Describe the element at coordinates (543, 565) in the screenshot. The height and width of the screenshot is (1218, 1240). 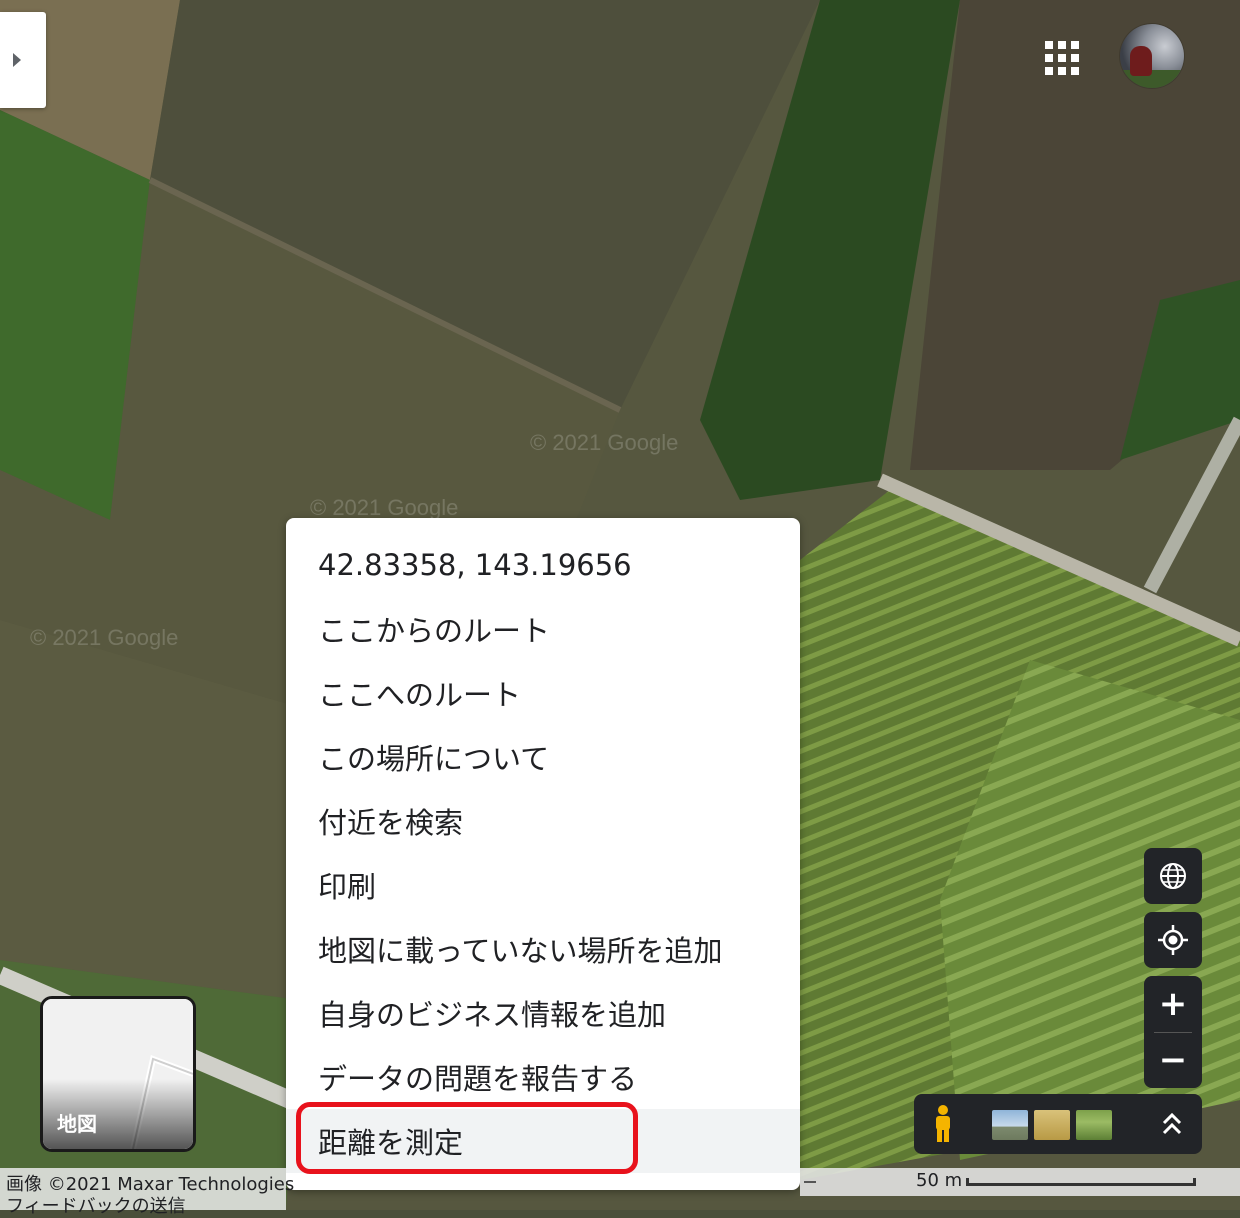
I see `menu-item-coordinates: 42.83358, 143.19656` at that location.